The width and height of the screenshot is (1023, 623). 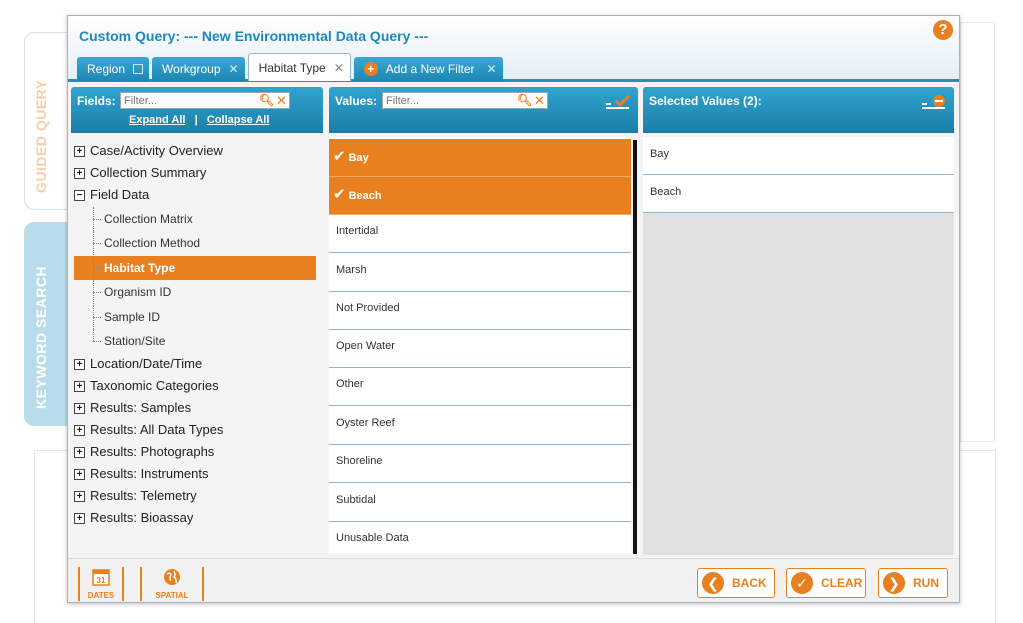 I want to click on back-button: ❮ BACK, so click(x=736, y=583).